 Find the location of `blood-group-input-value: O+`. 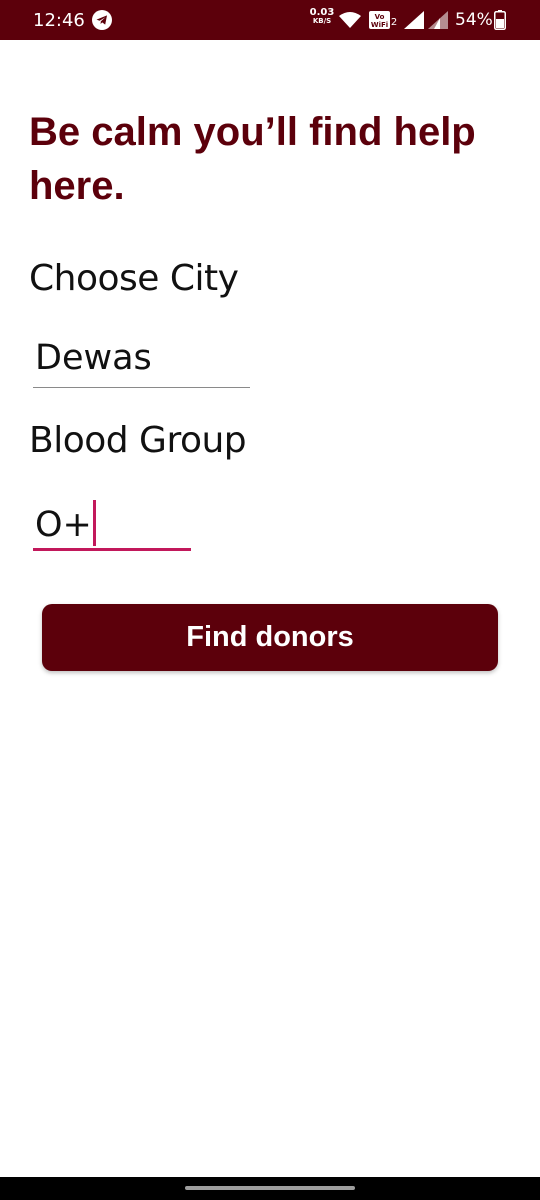

blood-group-input-value: O+ is located at coordinates (63, 525).